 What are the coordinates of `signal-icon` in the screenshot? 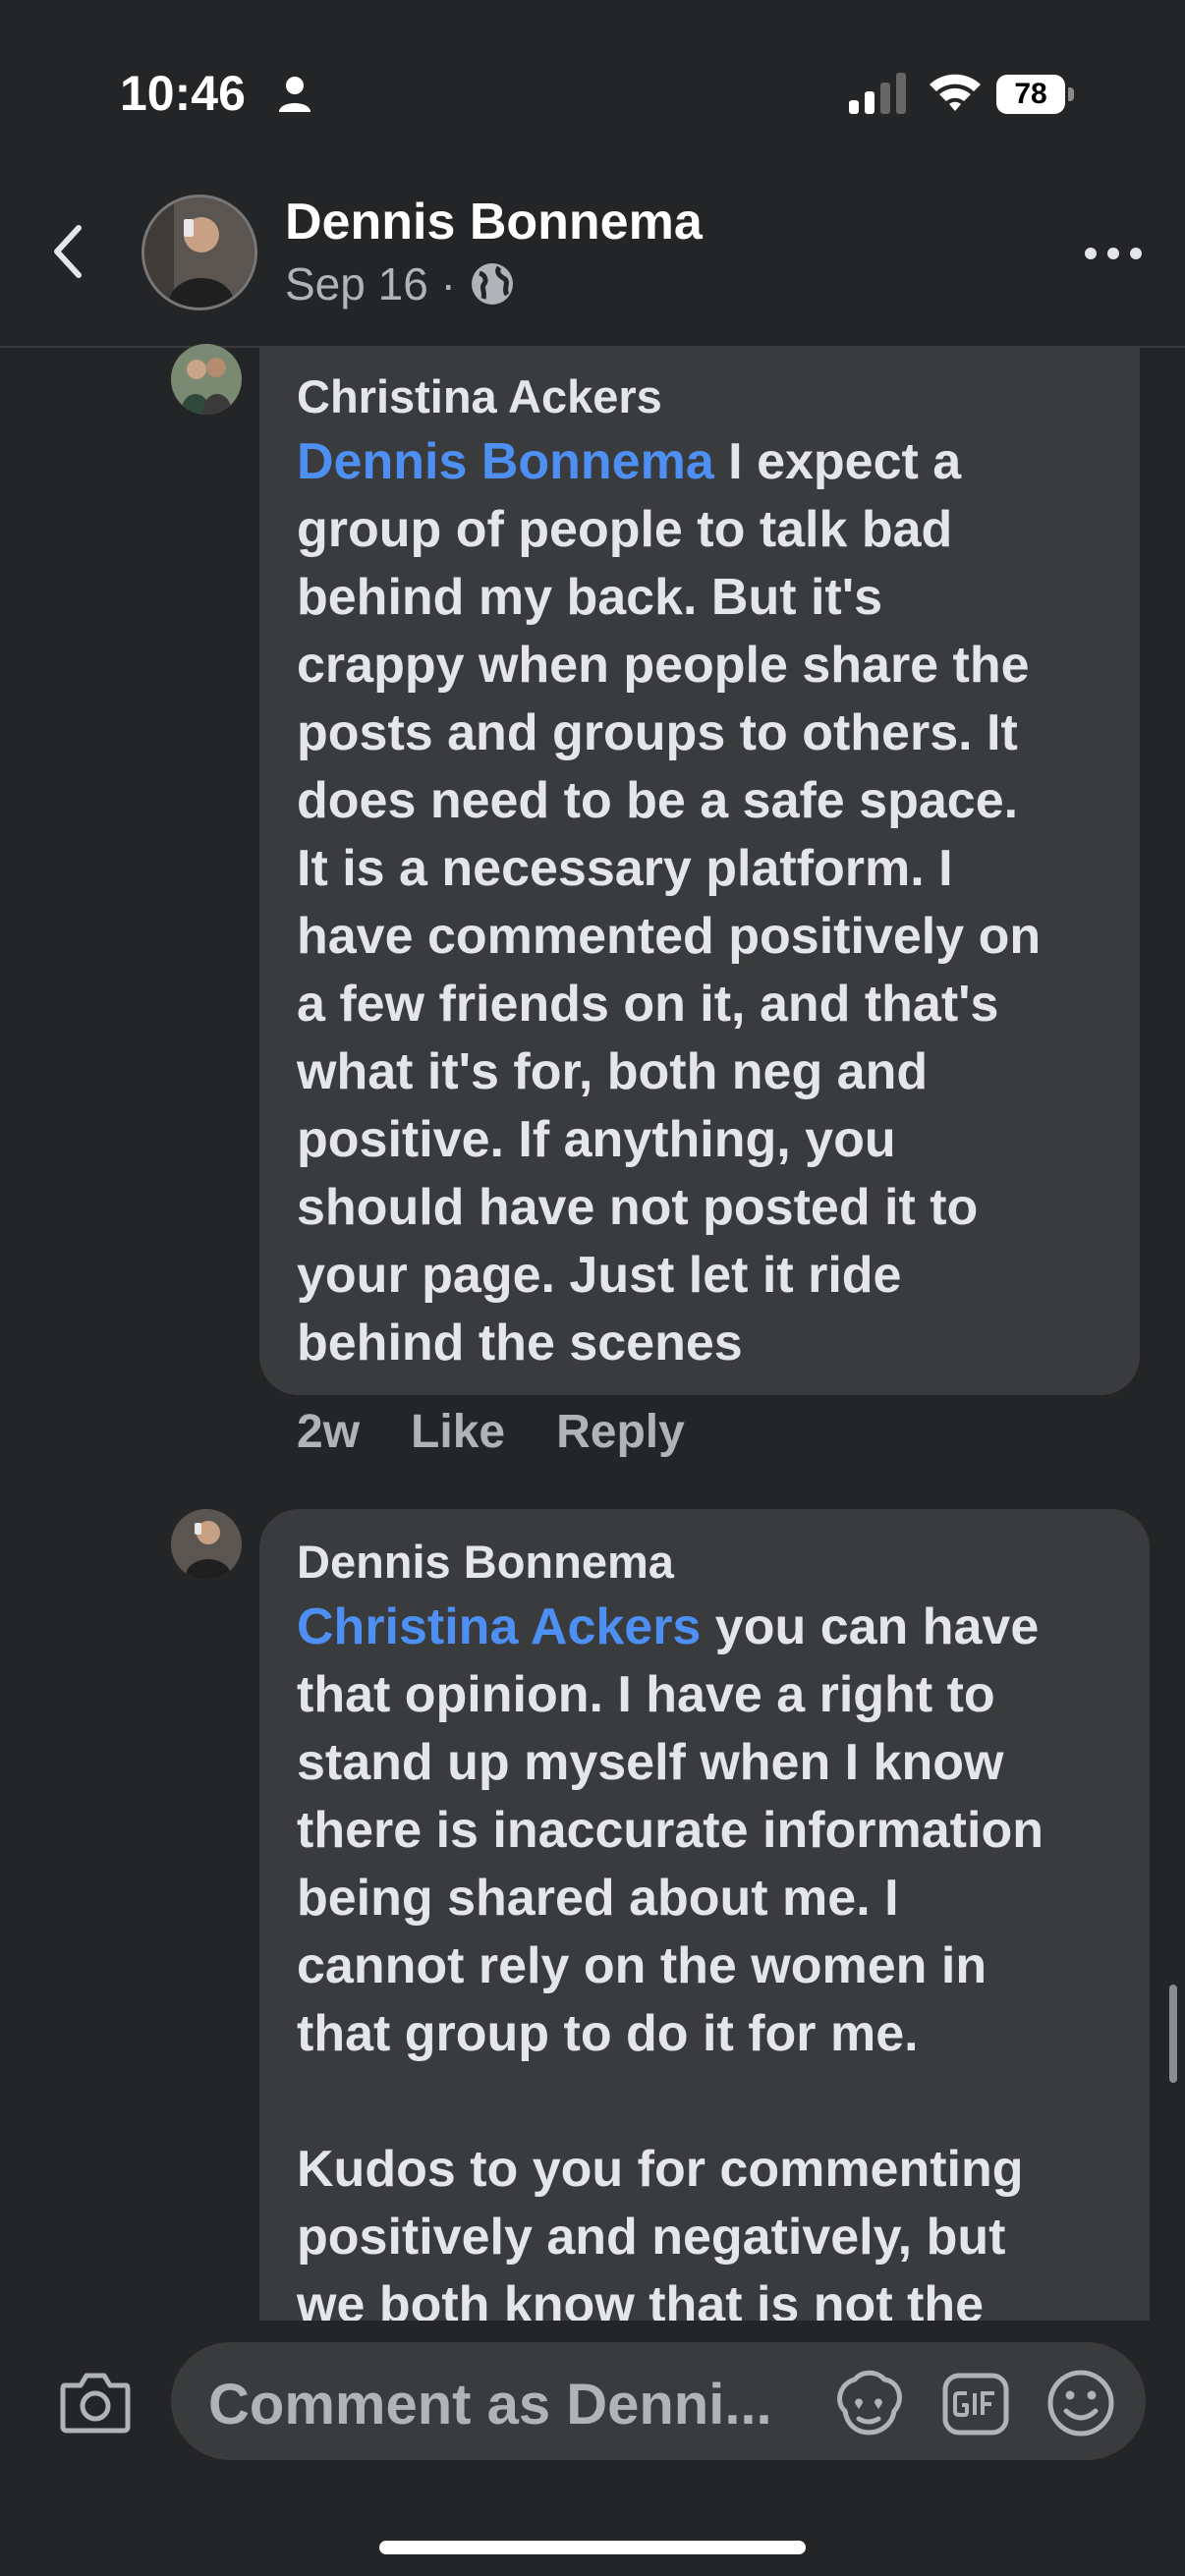 It's located at (878, 93).